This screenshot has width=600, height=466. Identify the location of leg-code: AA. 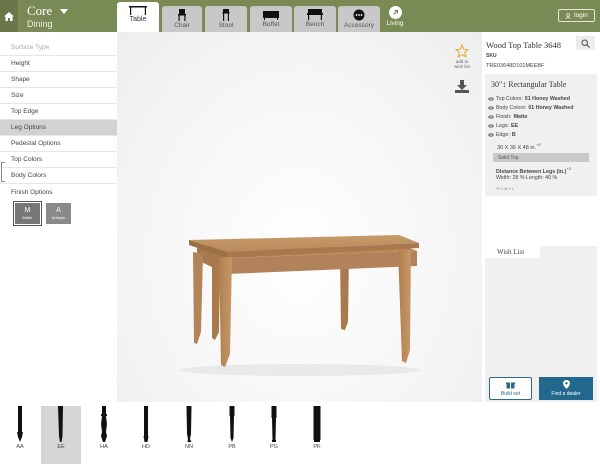
(20, 447).